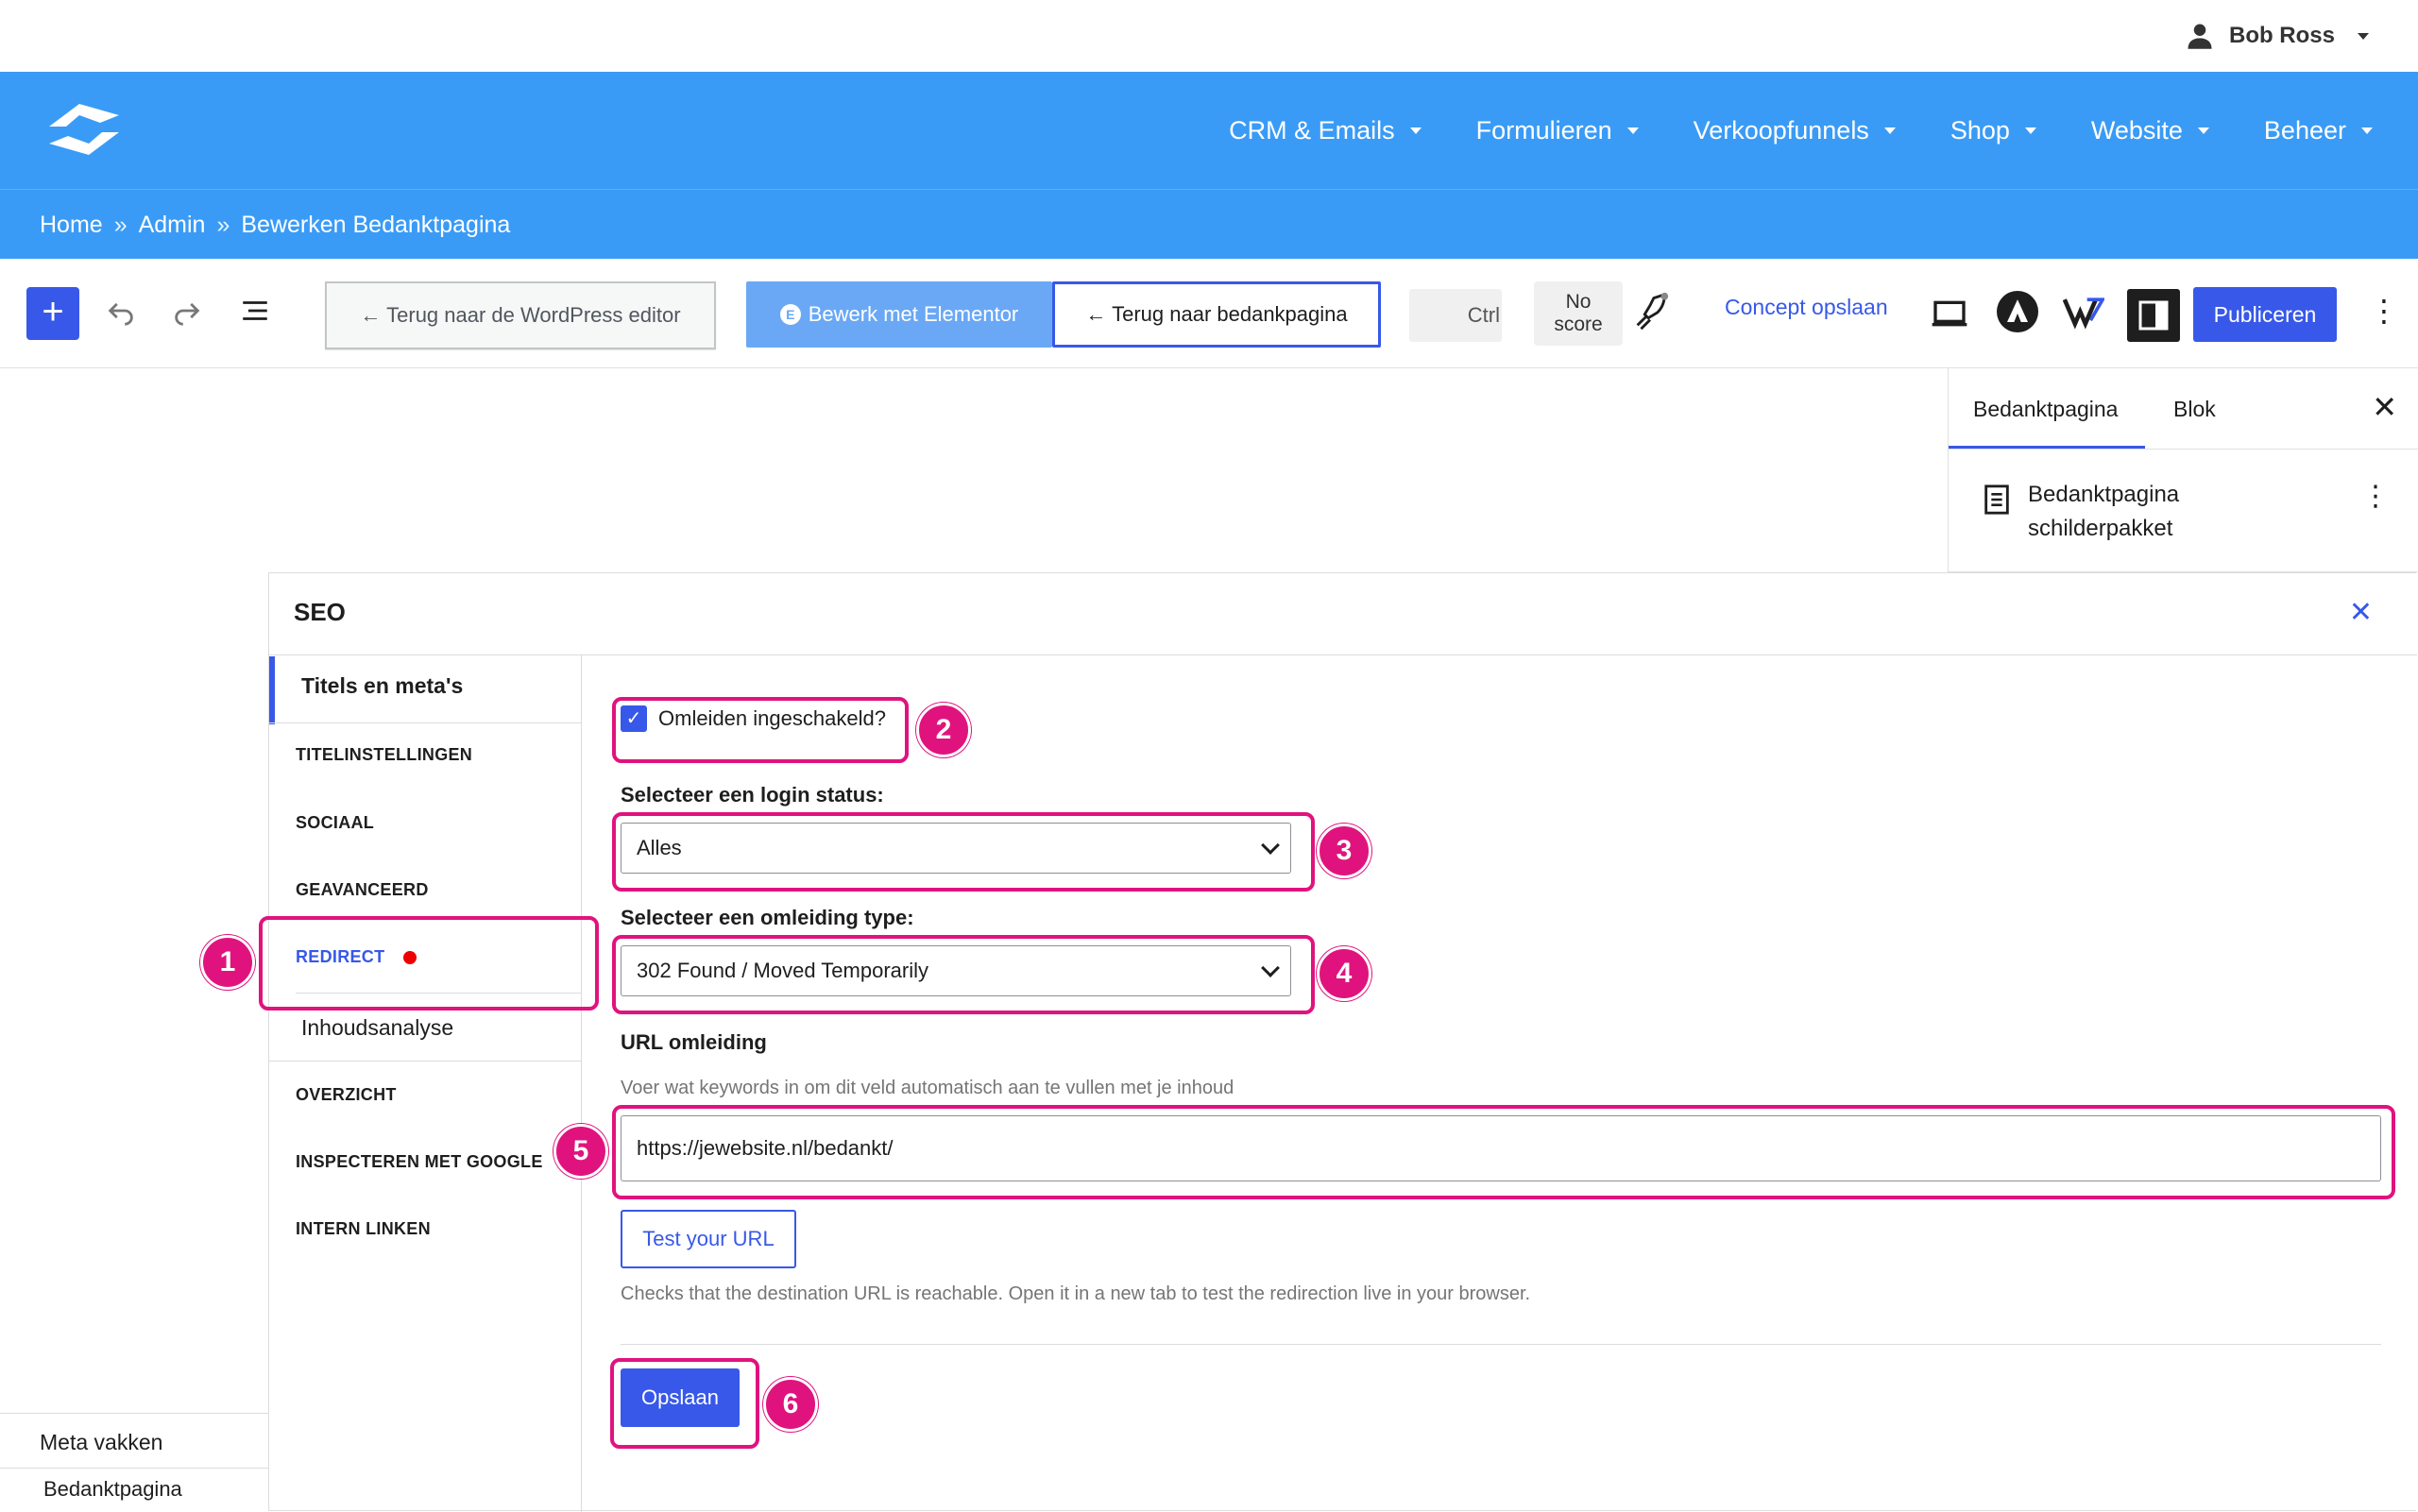 This screenshot has width=2418, height=1512. Describe the element at coordinates (760, 730) in the screenshot. I see `highlight-redirect-checkbox` at that location.